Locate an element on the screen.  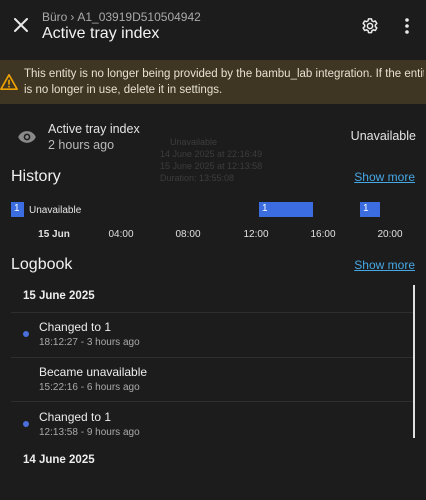
breadcrumb-device: A1_03919D510504942 is located at coordinates (139, 17).